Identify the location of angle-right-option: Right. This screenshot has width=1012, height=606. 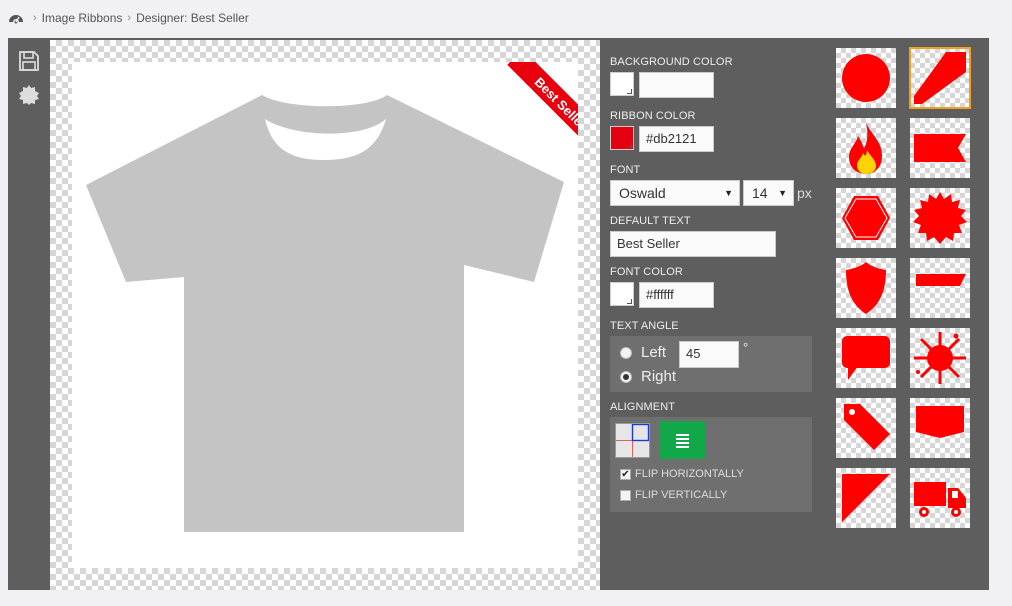
(648, 376).